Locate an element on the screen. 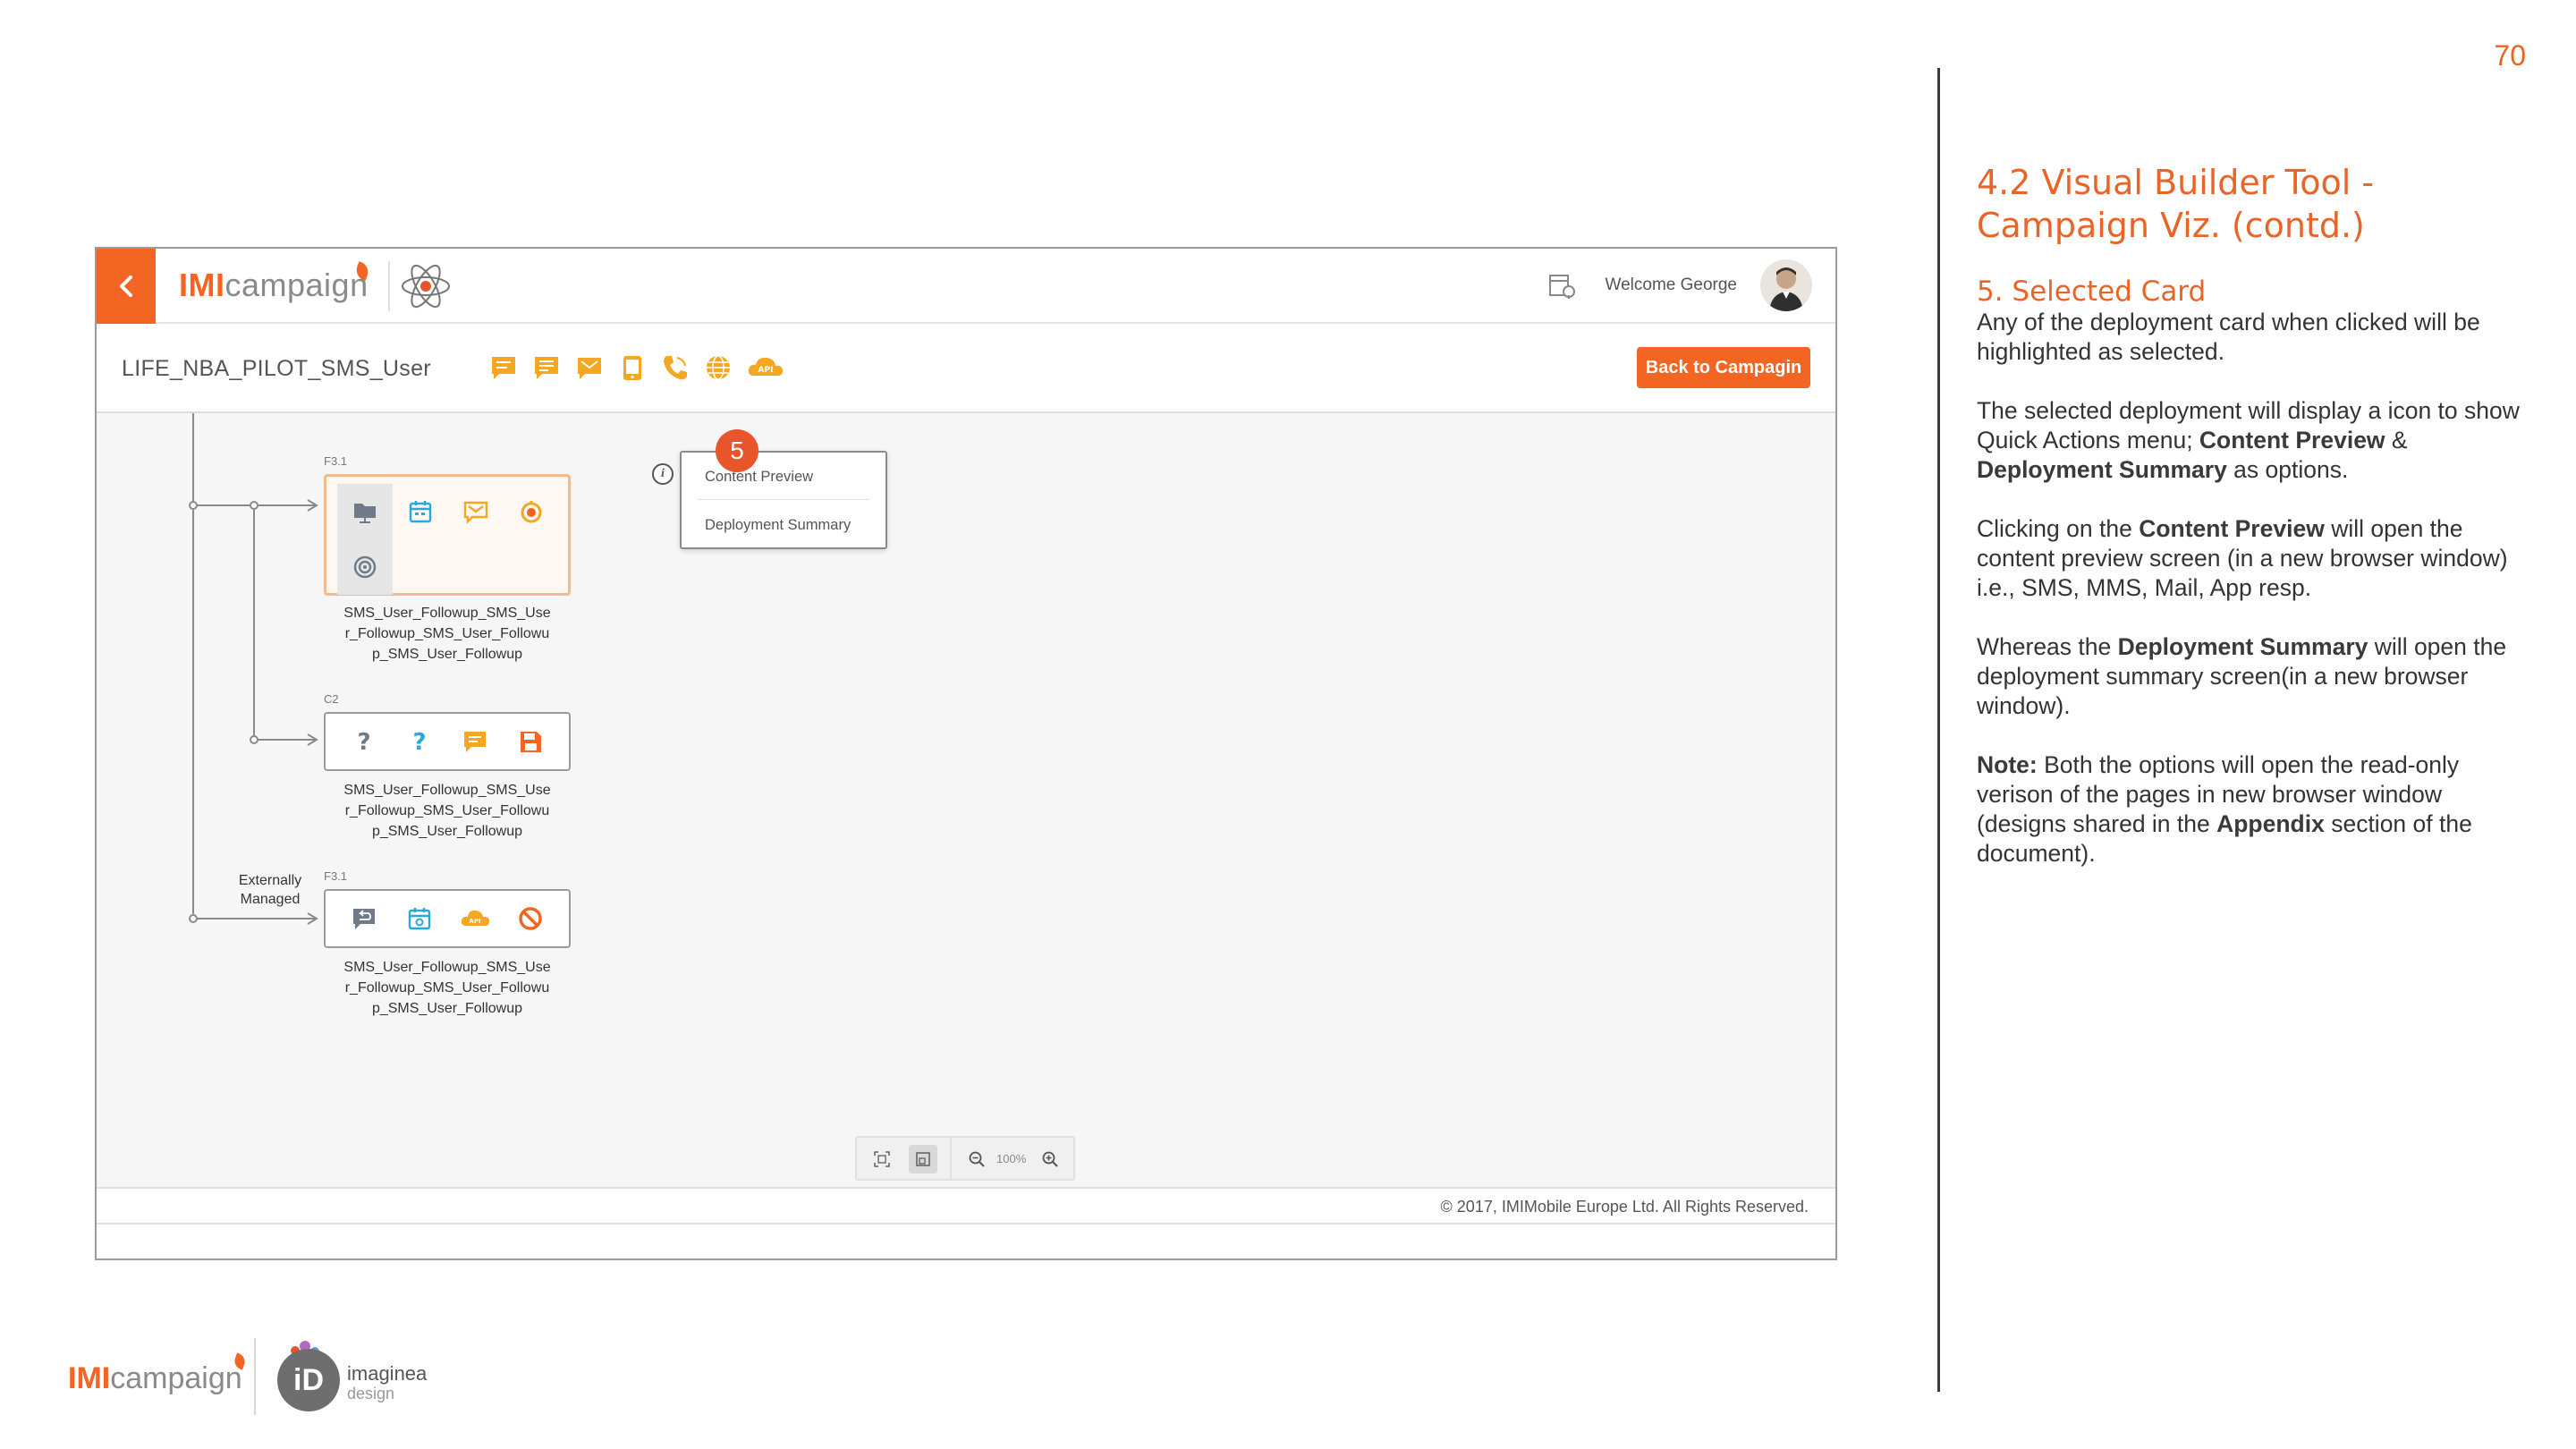  back-button is located at coordinates (126, 286).